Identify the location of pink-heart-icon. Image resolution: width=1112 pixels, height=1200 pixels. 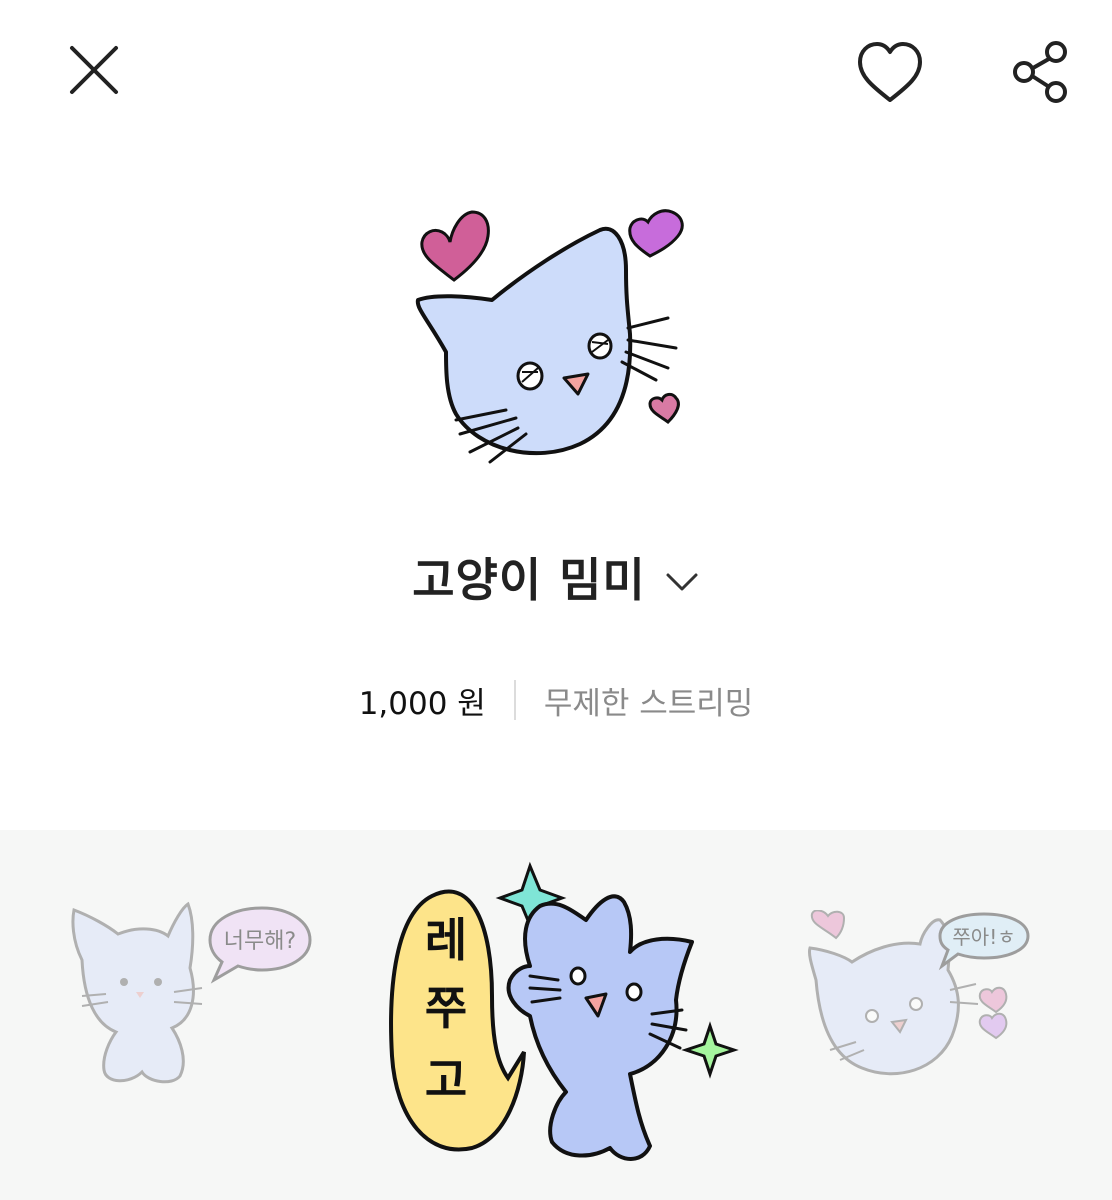
(455, 246).